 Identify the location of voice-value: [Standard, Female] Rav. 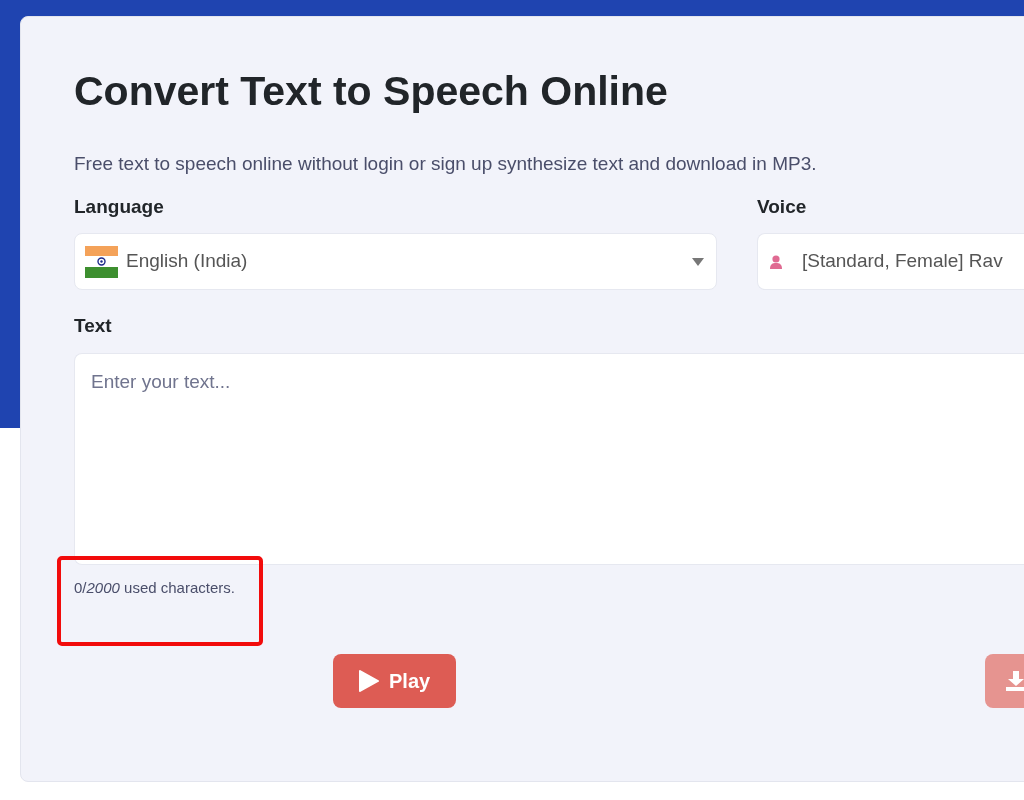
(902, 261).